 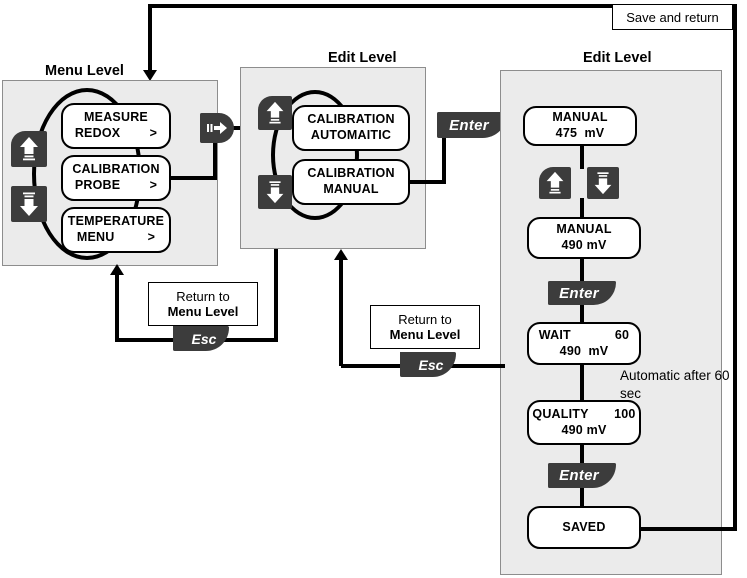 I want to click on menu-to-edit-line-h1, so click(x=194, y=178).